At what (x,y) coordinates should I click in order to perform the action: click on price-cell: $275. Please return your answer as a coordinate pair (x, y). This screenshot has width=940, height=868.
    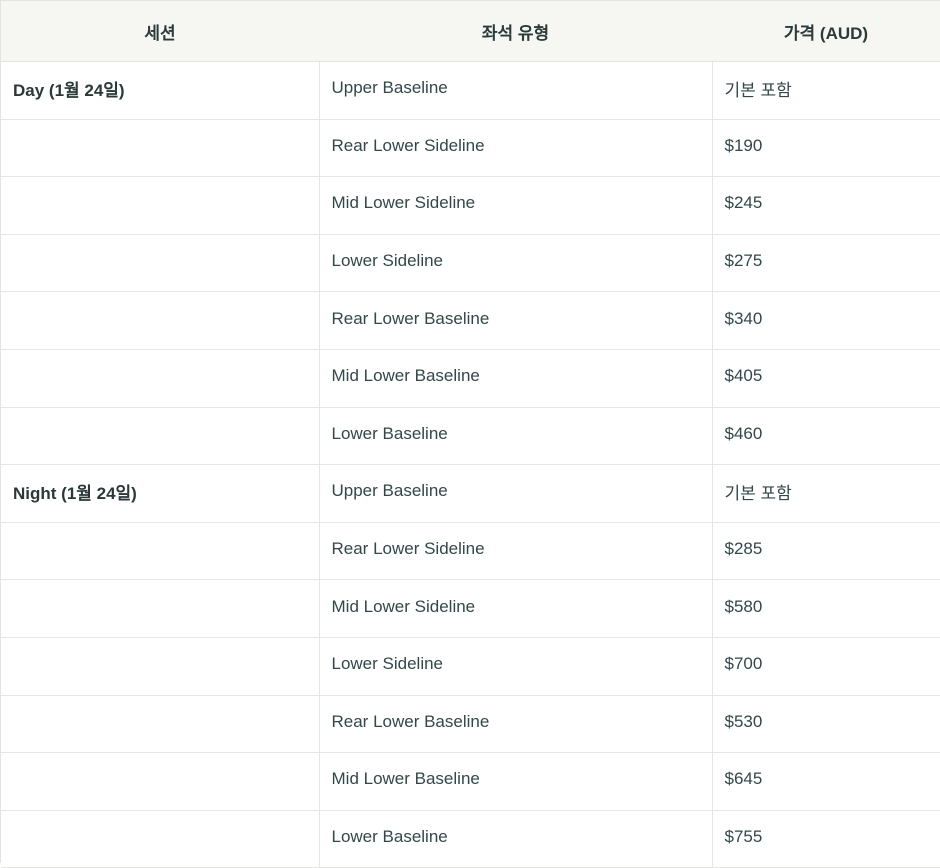
    Looking at the image, I should click on (826, 263).